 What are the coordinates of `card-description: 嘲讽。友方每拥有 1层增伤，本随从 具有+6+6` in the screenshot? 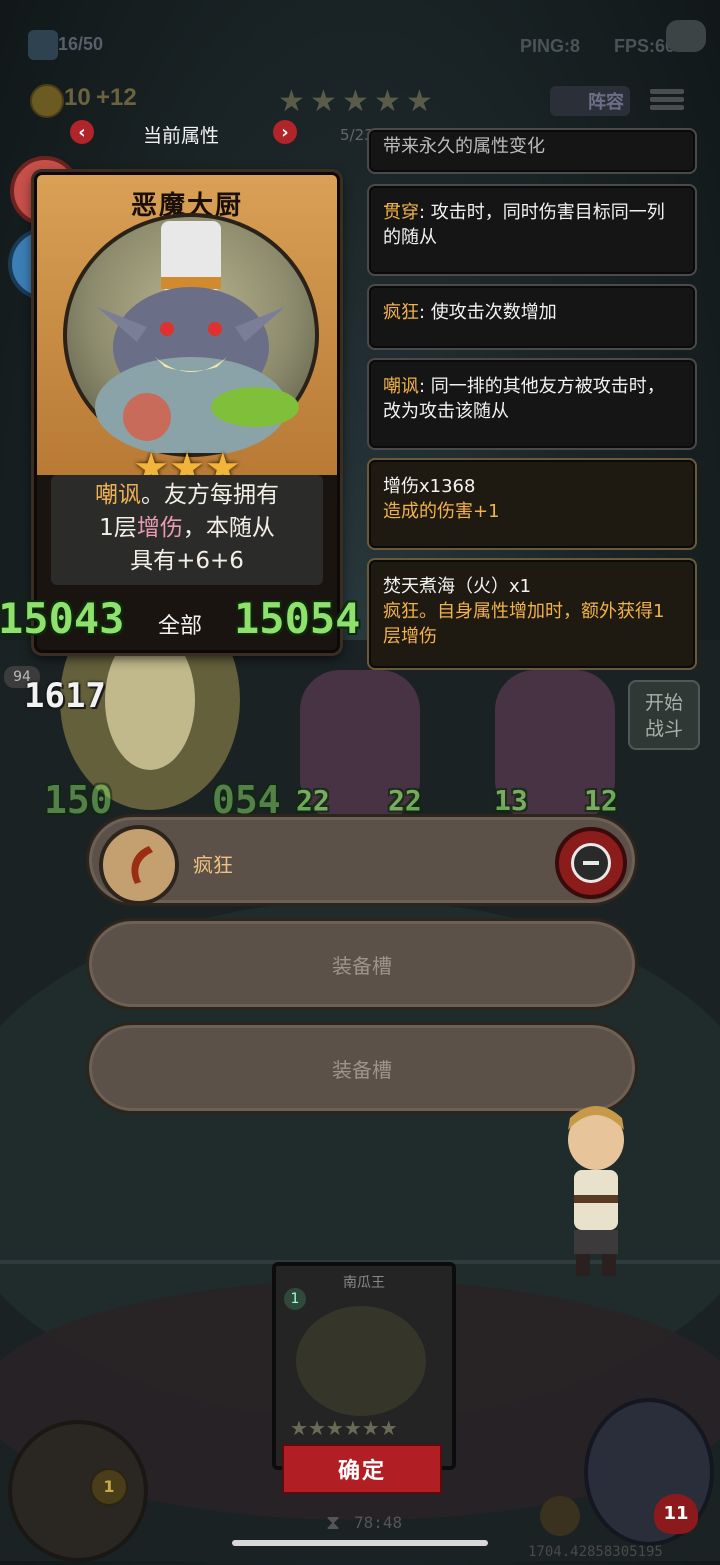 It's located at (187, 530).